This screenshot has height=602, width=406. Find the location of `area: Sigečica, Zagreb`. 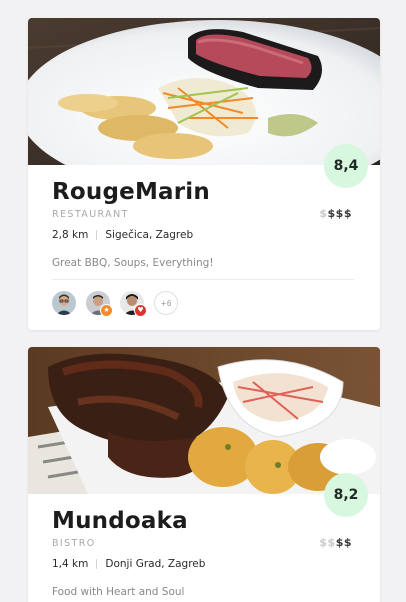

area: Sigečica, Zagreb is located at coordinates (149, 235).